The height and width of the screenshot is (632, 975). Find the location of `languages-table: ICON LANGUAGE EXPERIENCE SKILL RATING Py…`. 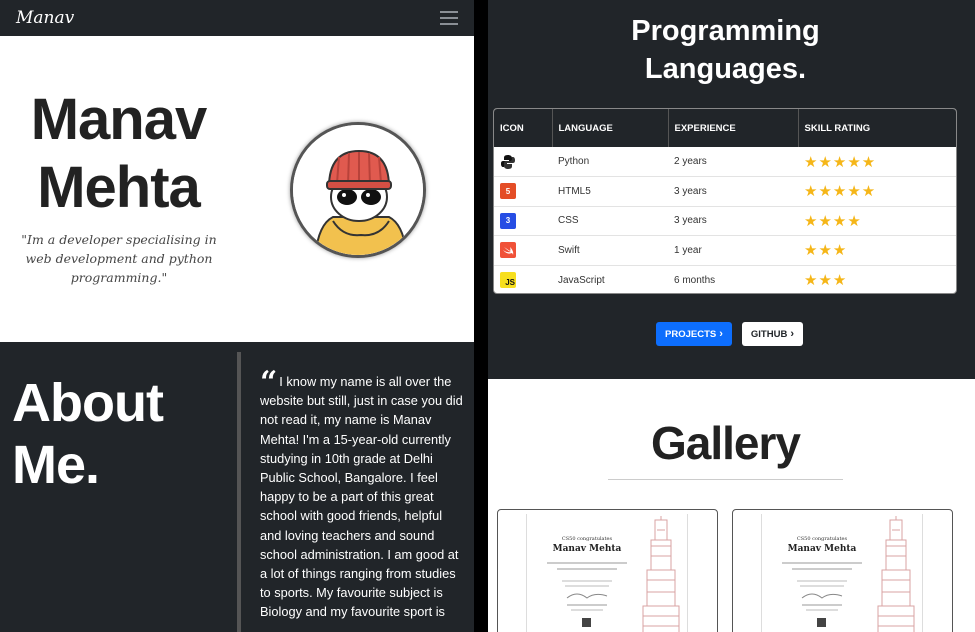

languages-table: ICON LANGUAGE EXPERIENCE SKILL RATING Py… is located at coordinates (725, 201).